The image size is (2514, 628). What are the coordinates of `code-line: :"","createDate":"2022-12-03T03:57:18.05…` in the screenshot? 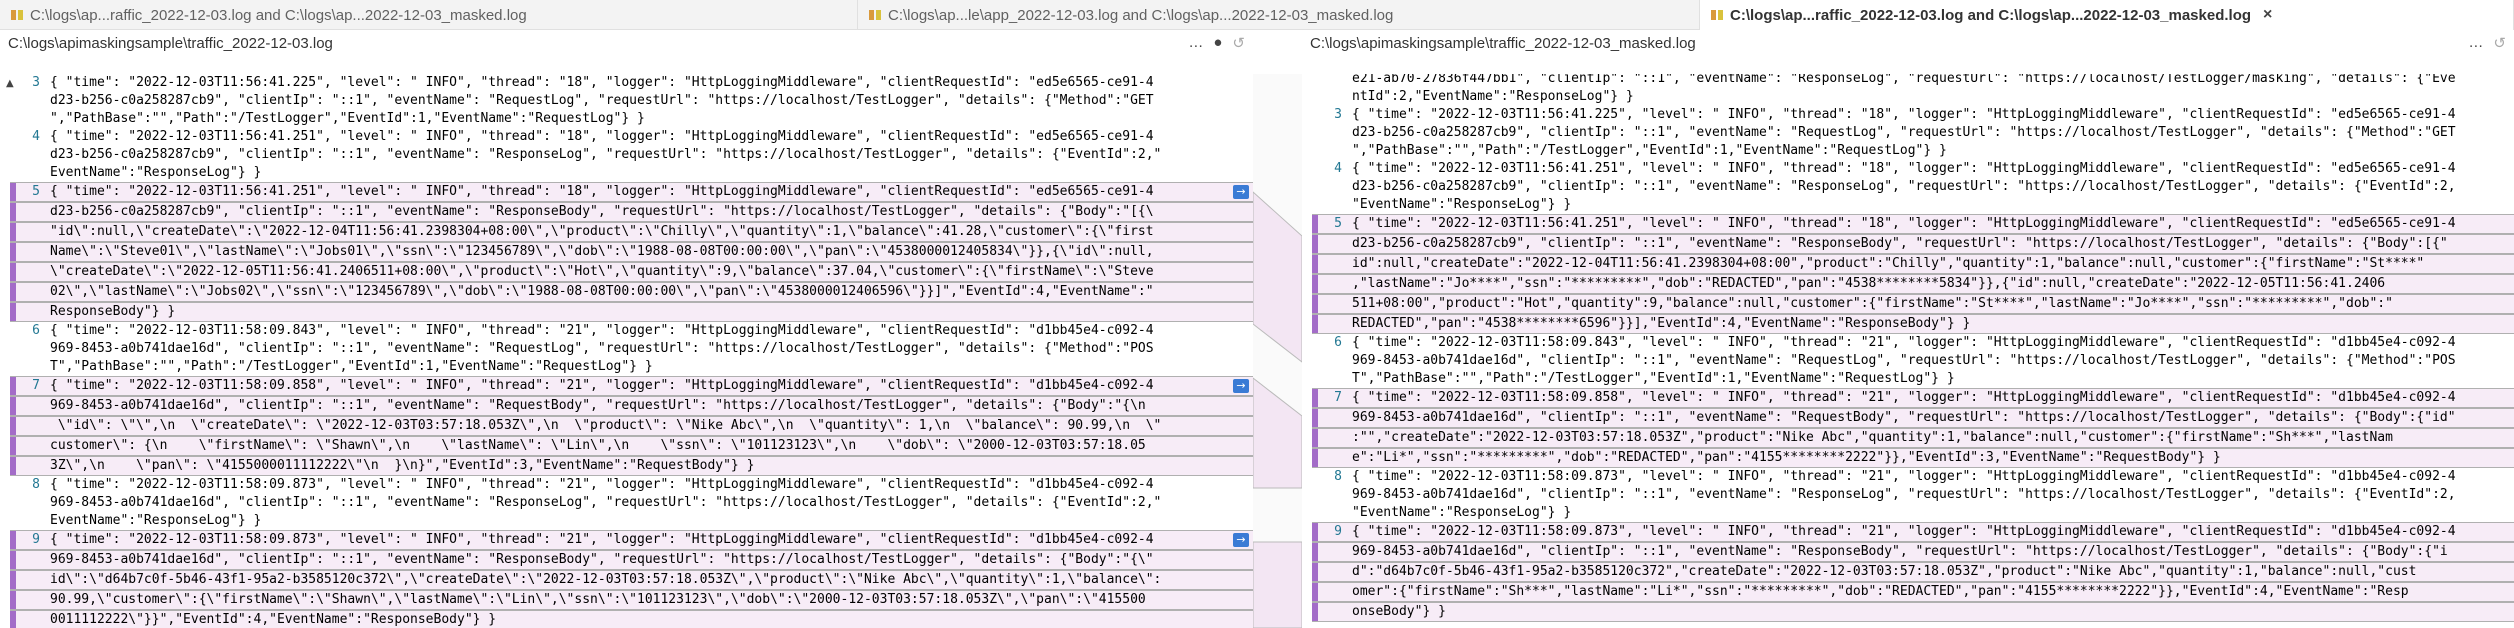 It's located at (1913, 438).